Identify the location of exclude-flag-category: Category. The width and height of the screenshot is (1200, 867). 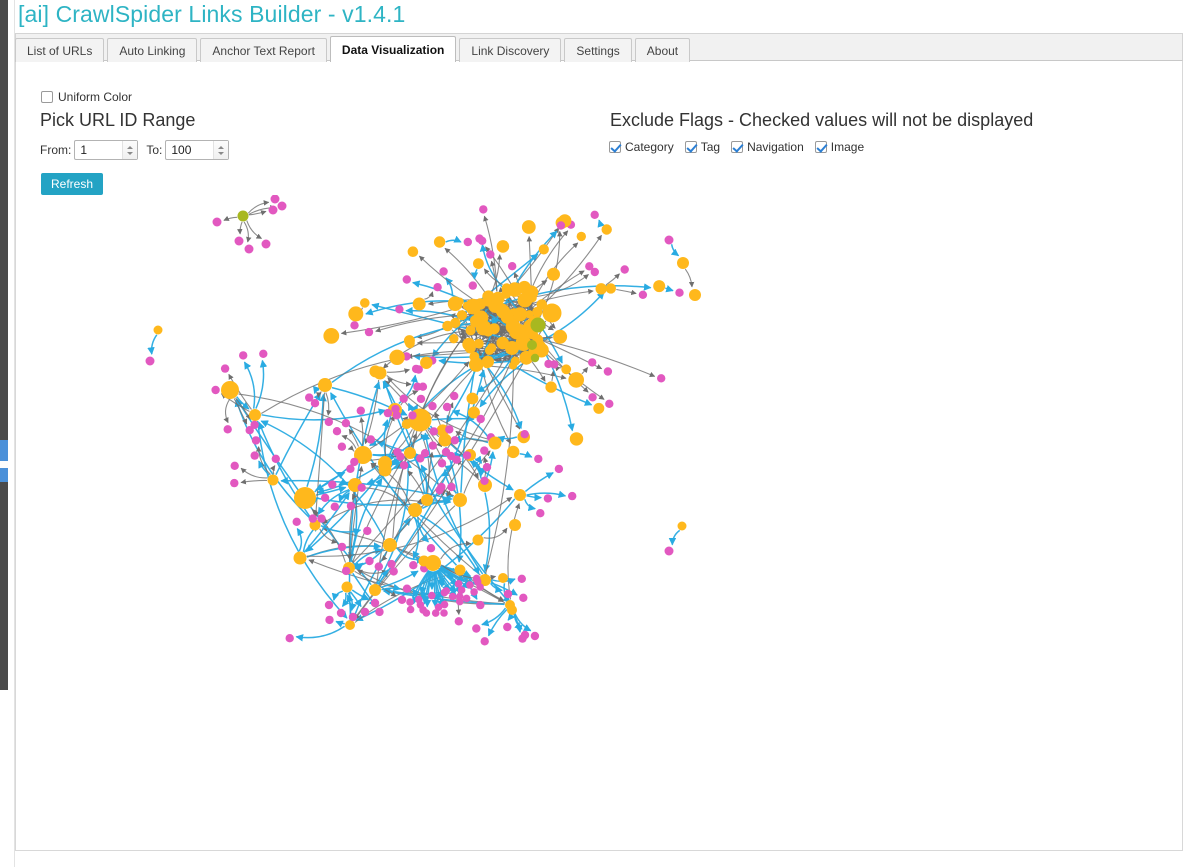
(641, 147).